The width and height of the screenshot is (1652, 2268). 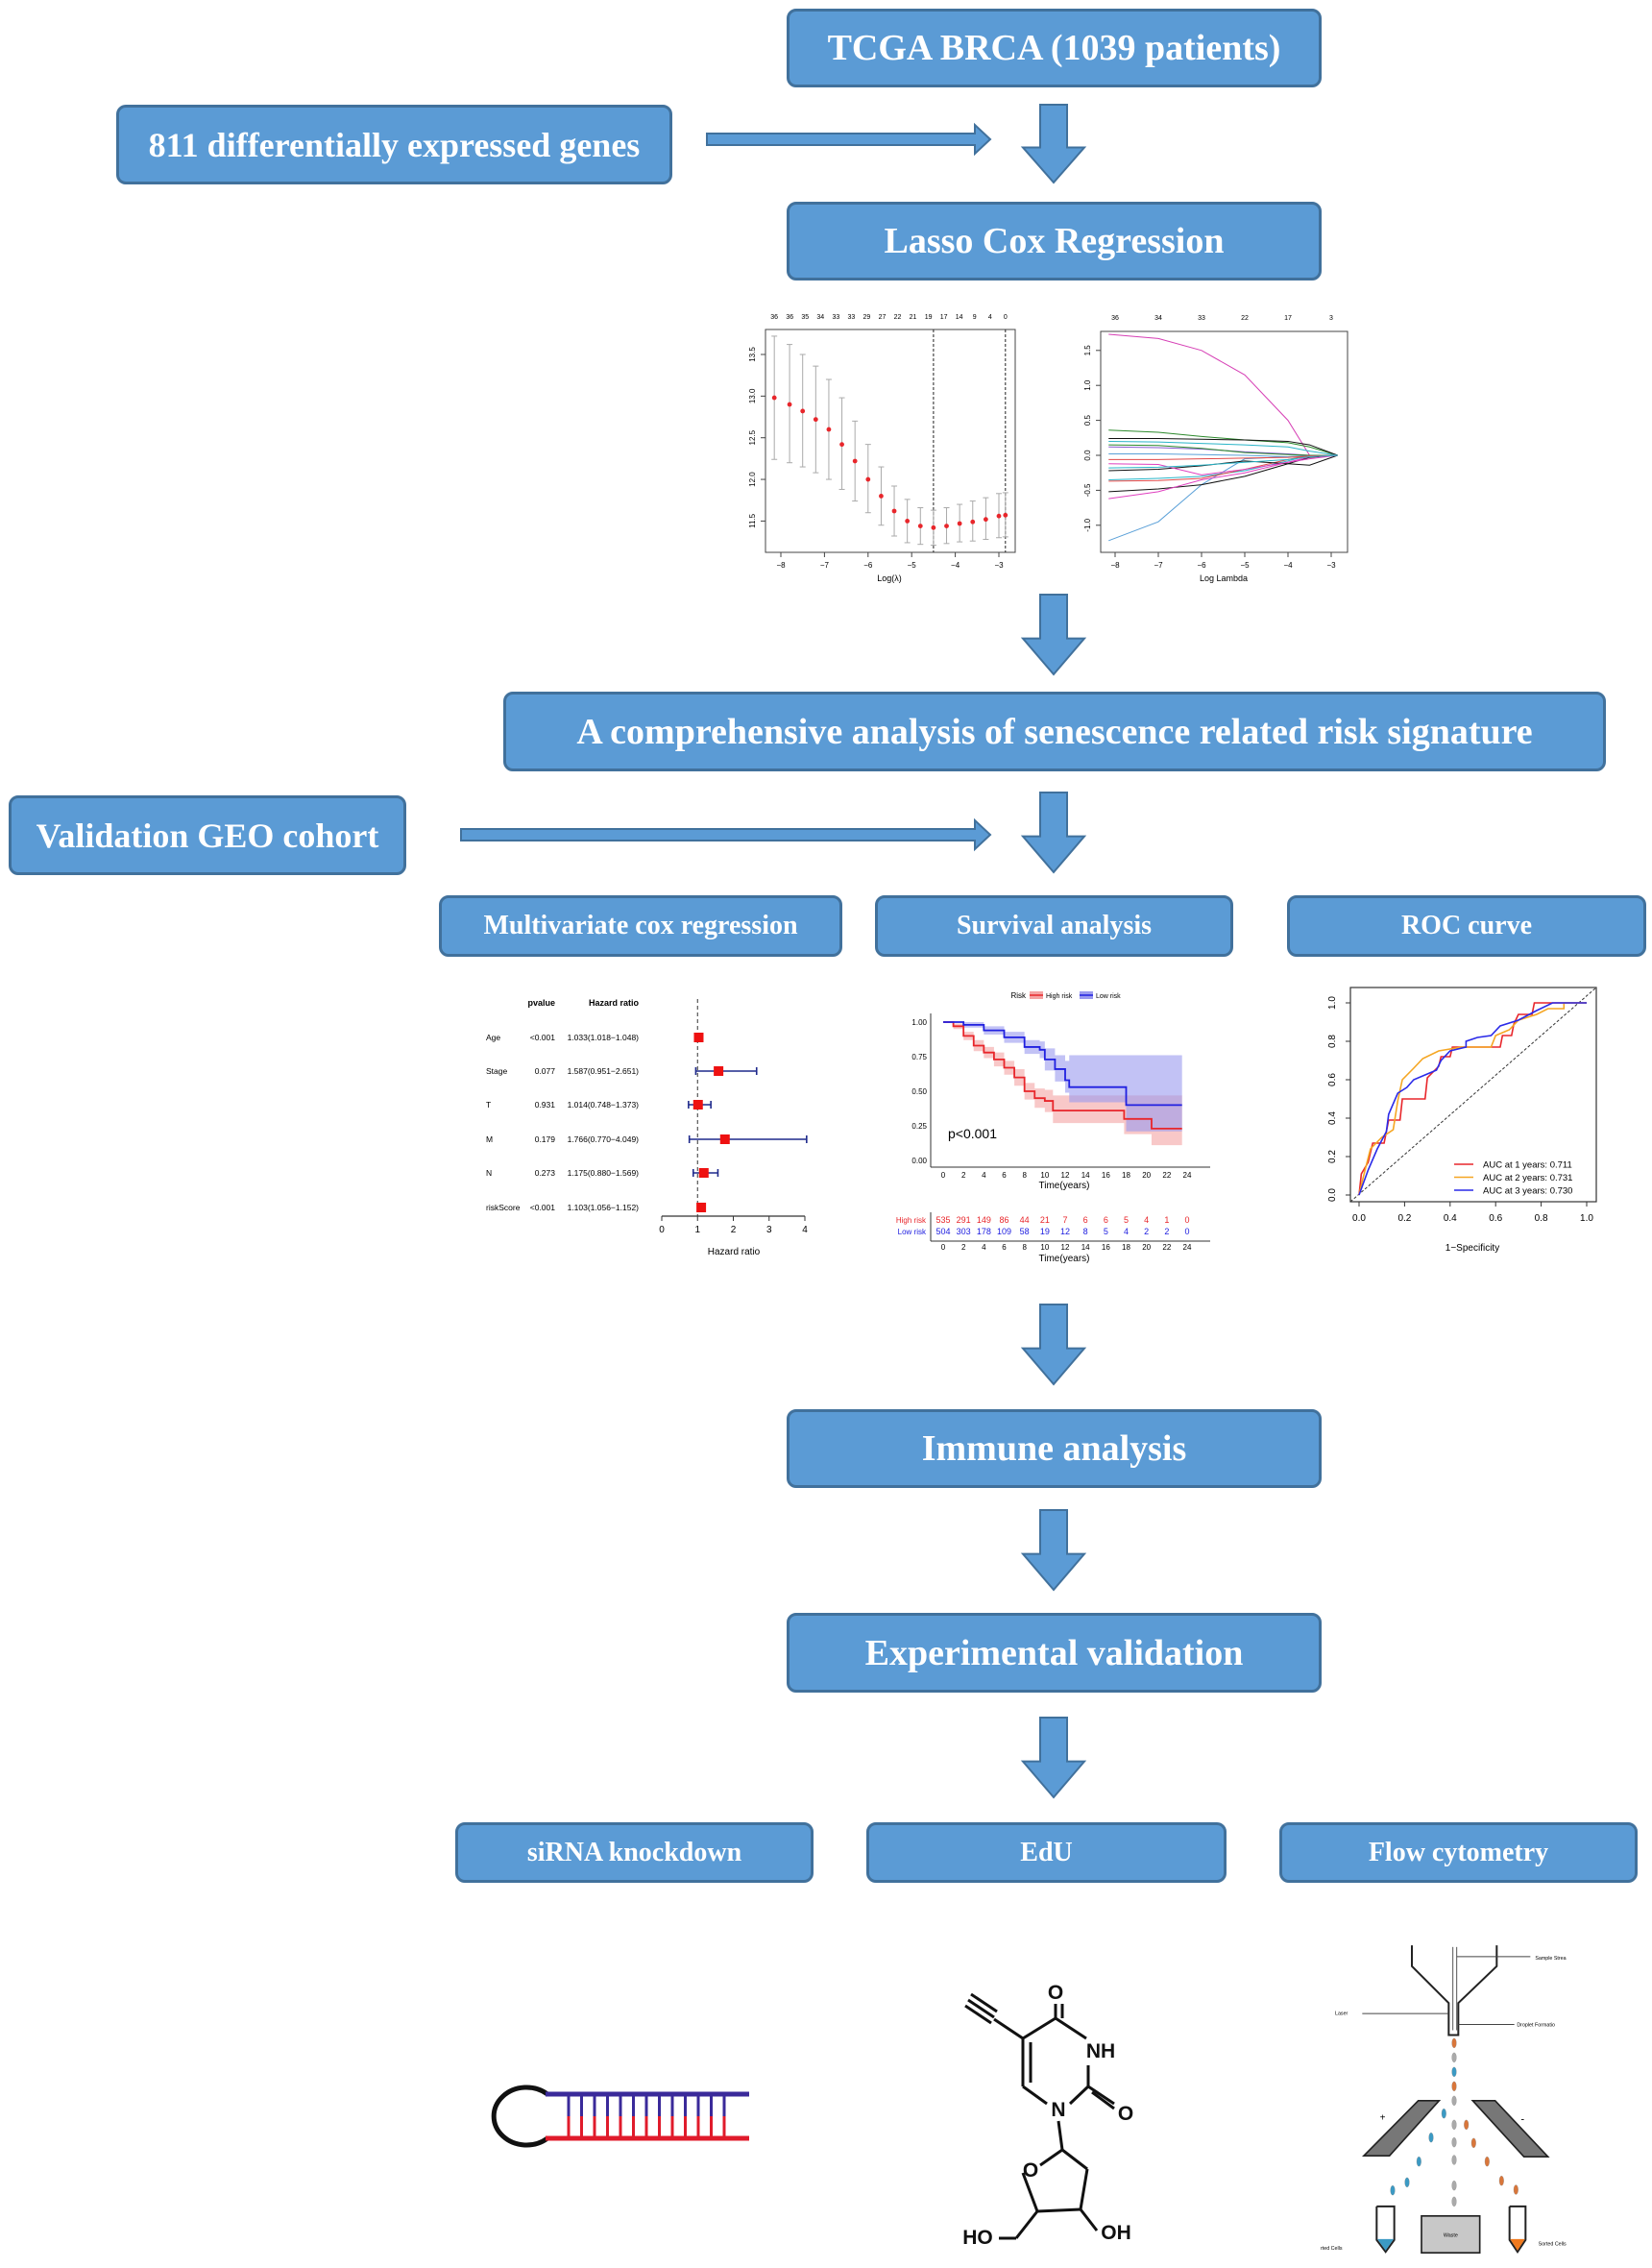 What do you see at coordinates (1125, 2114) in the screenshot?
I see `atom-o-right: O` at bounding box center [1125, 2114].